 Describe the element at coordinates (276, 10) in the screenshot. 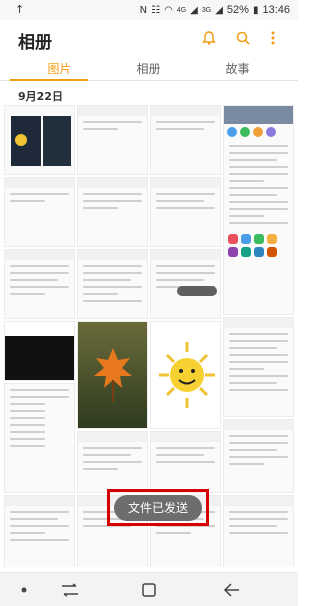

I see `clock: 13:46` at that location.